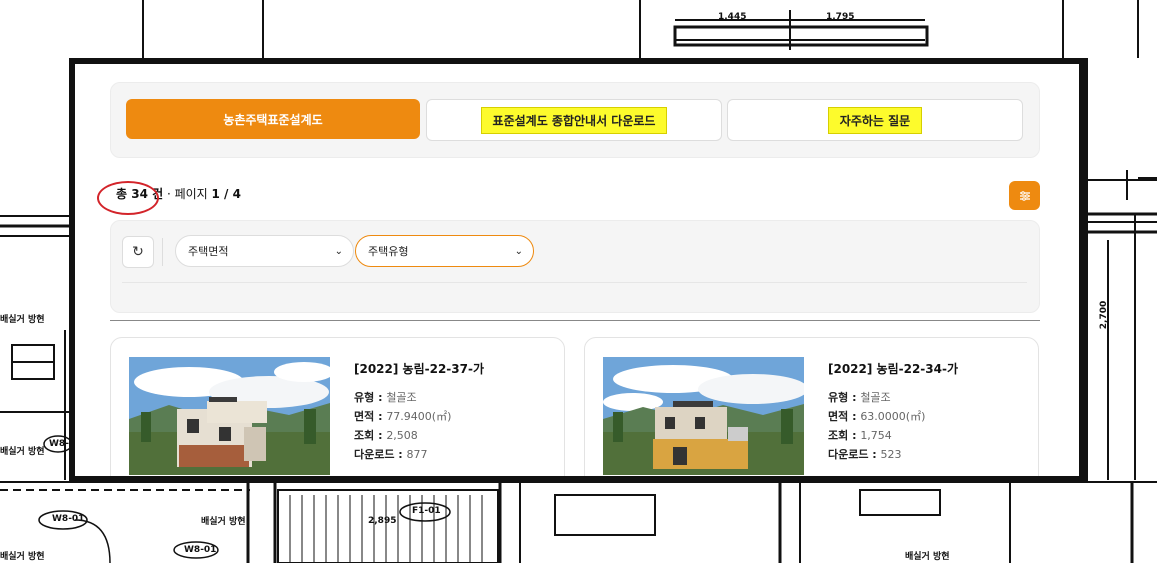  What do you see at coordinates (732, 17) in the screenshot?
I see `dim-label: 1,445` at bounding box center [732, 17].